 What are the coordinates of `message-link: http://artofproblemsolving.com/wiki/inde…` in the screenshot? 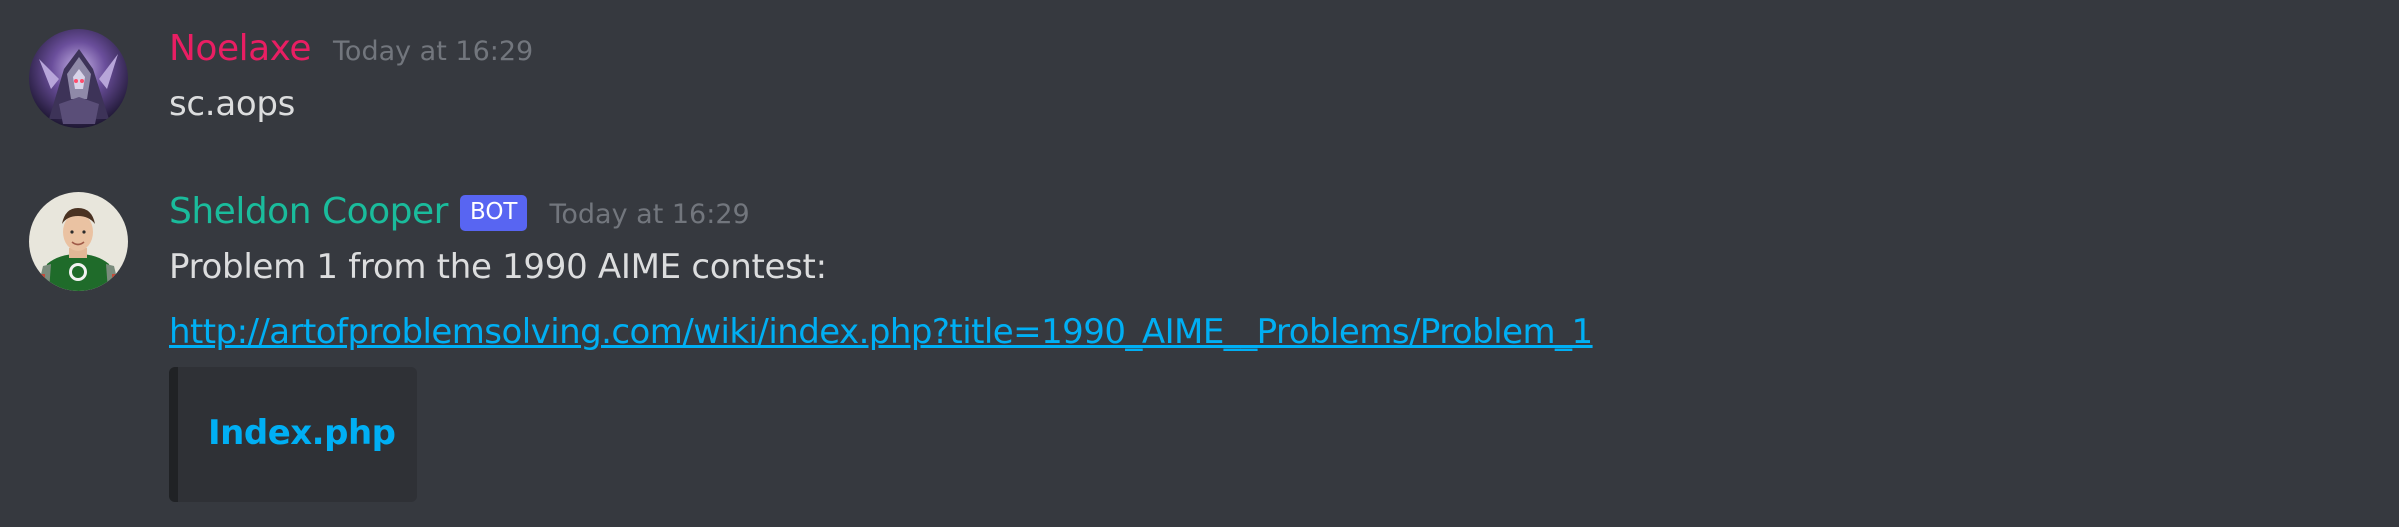 It's located at (881, 332).